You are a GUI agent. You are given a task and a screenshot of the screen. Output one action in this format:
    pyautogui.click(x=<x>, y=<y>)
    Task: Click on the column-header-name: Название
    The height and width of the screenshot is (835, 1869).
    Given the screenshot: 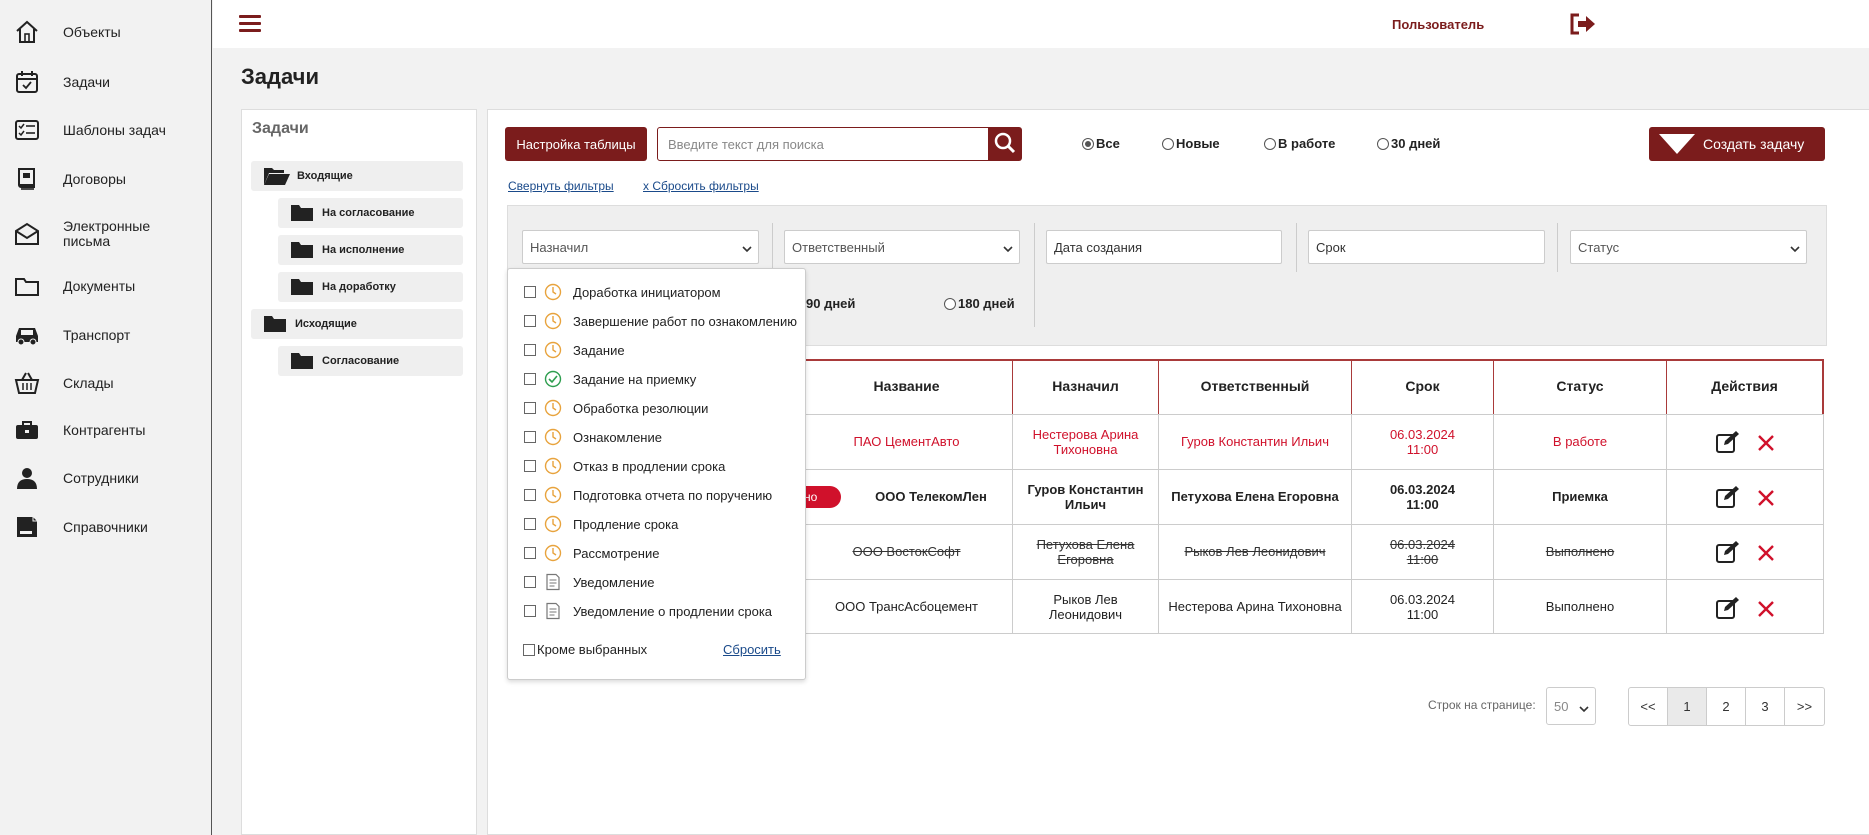 What is the action you would take?
    pyautogui.click(x=906, y=386)
    